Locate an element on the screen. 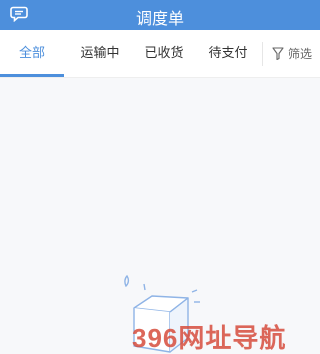 This screenshot has width=320, height=354. active-tab-indicator is located at coordinates (32, 75).